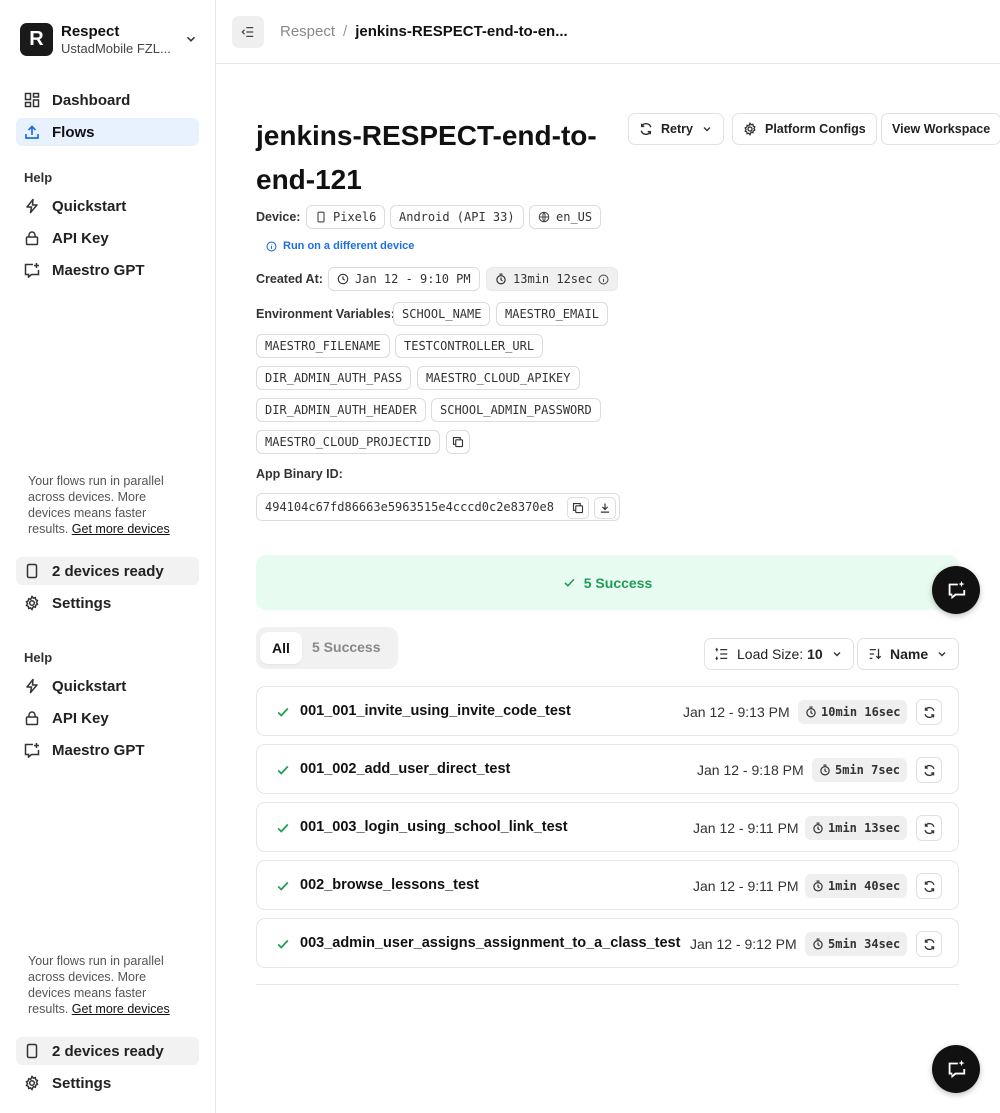 The width and height of the screenshot is (1000, 1113). I want to click on gear-icon, so click(750, 129).